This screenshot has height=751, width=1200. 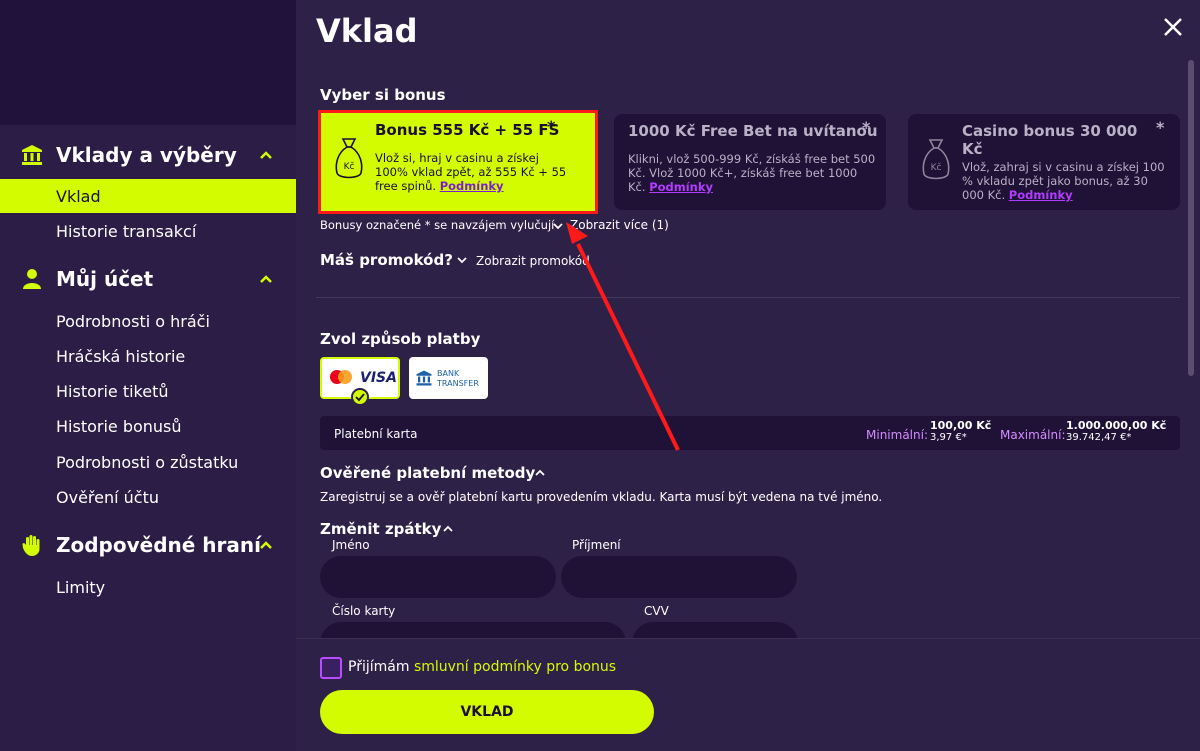 What do you see at coordinates (748, 297) in the screenshot?
I see `divider` at bounding box center [748, 297].